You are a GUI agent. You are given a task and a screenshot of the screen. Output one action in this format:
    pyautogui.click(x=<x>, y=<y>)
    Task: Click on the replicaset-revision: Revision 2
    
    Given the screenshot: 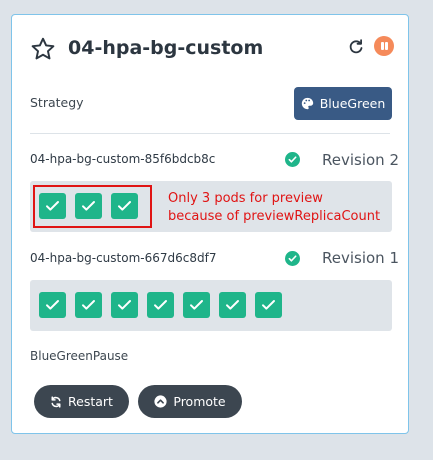 What is the action you would take?
    pyautogui.click(x=360, y=160)
    